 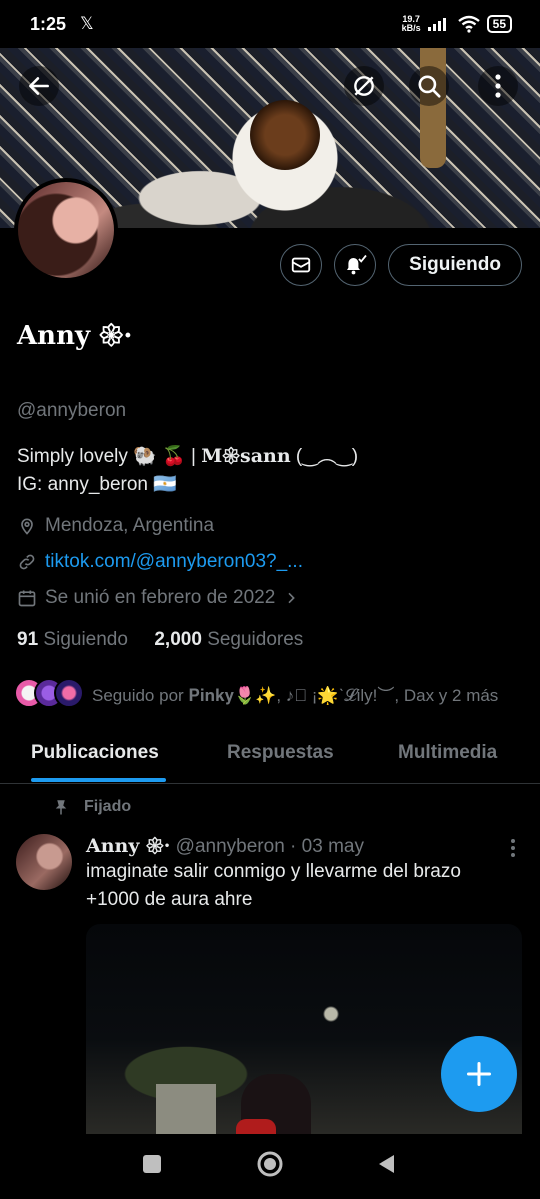 I want to click on tab-respuestas: Respuestas, so click(x=280, y=753).